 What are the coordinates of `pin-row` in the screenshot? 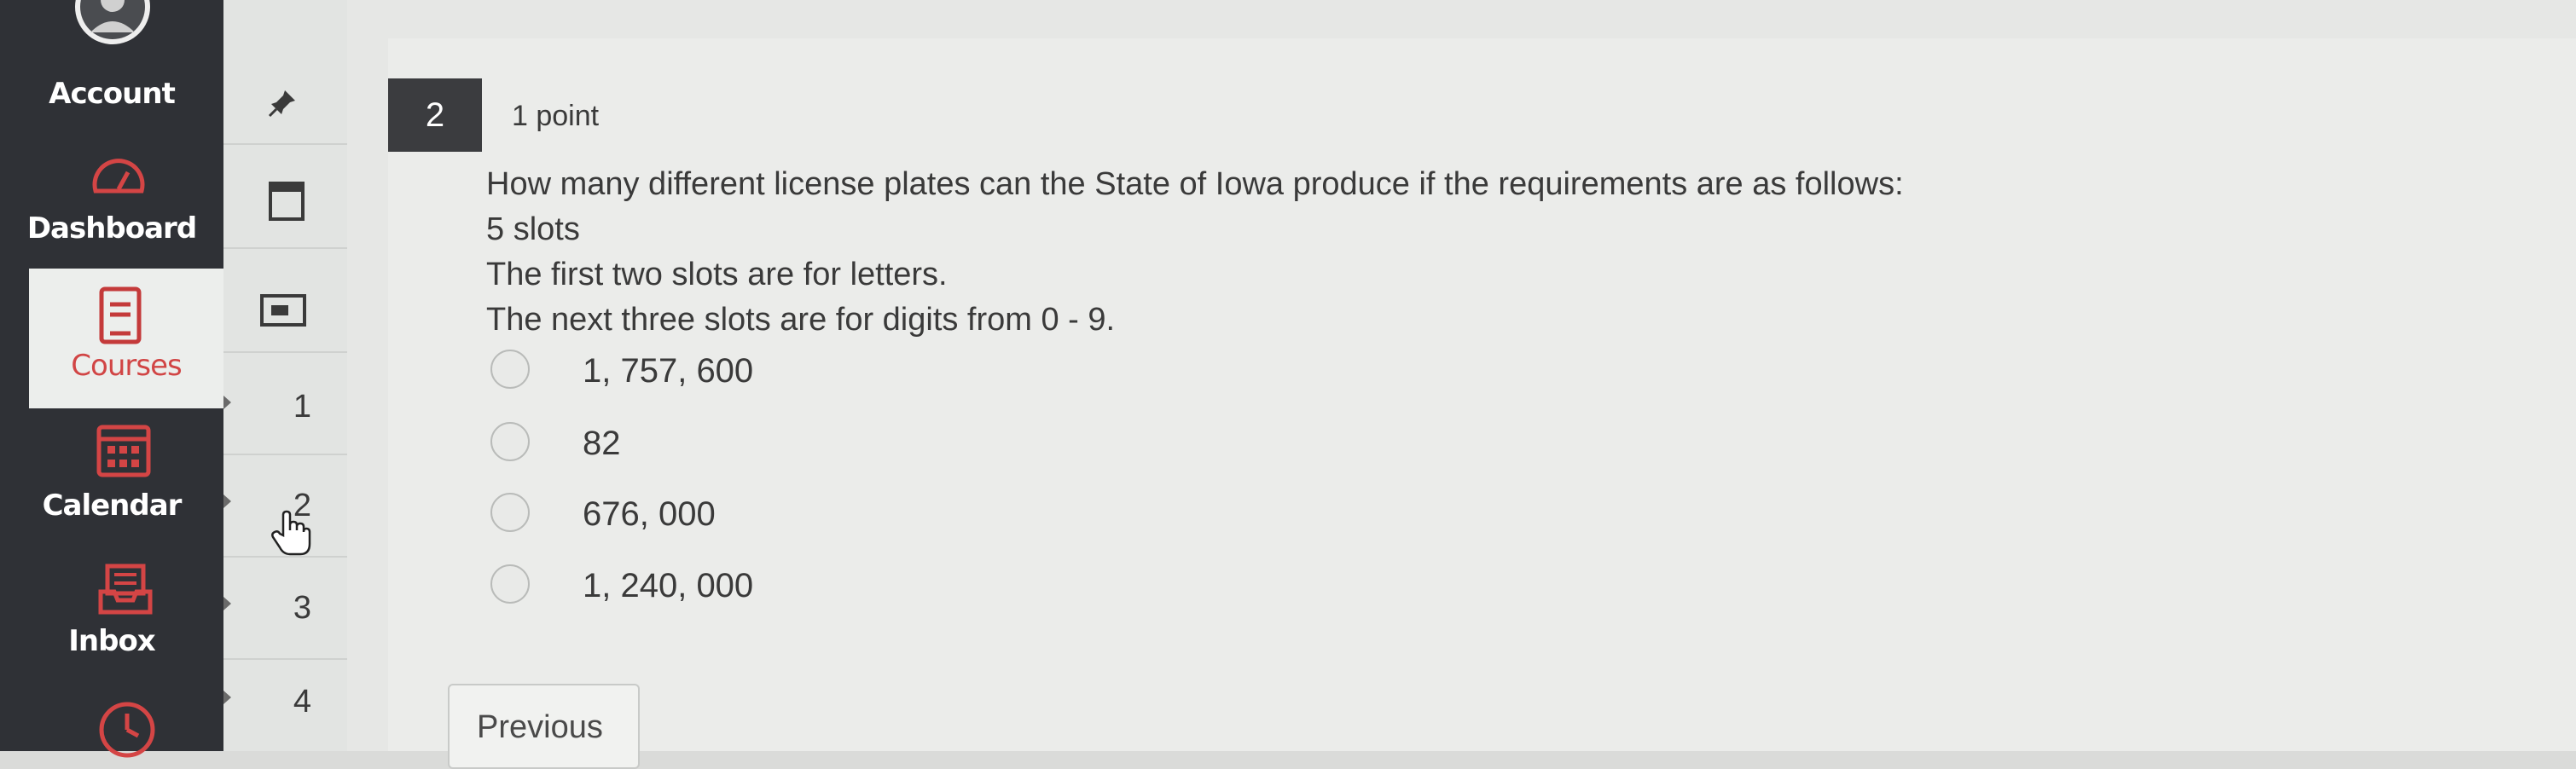 It's located at (285, 72).